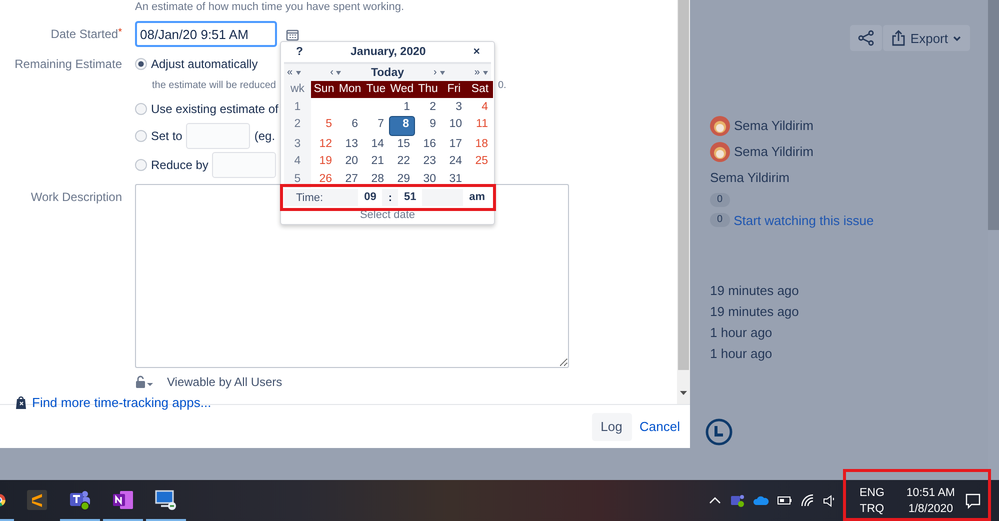  What do you see at coordinates (350, 161) in the screenshot?
I see `day-cell: 20` at bounding box center [350, 161].